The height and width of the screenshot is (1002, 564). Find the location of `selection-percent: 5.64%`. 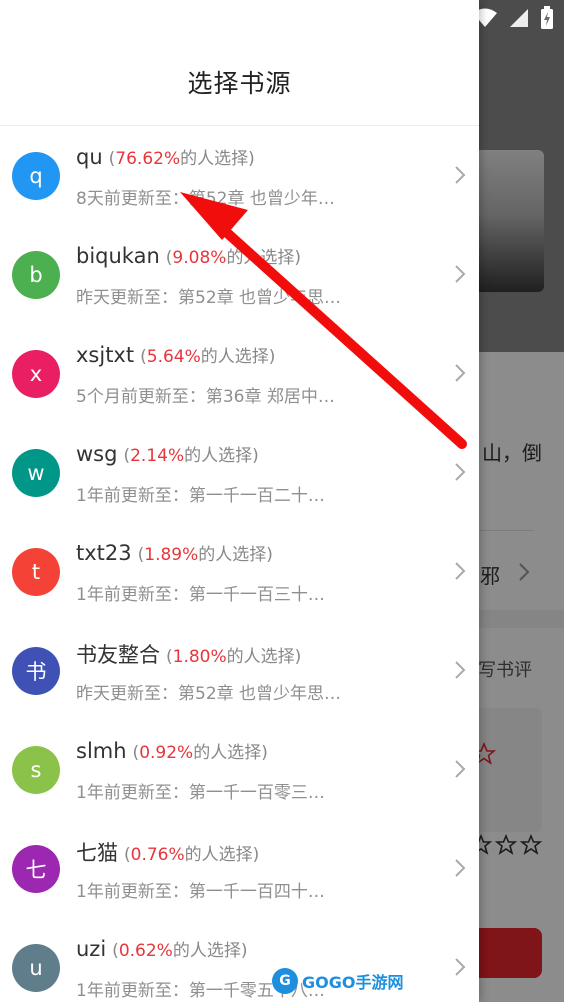

selection-percent: 5.64% is located at coordinates (173, 357).